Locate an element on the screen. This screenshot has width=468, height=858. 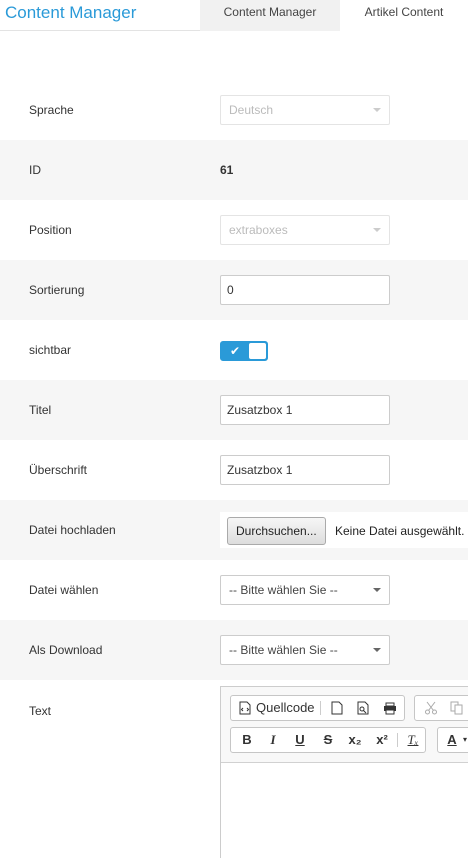
als-download-select: -- Bitte wählen Sie -- is located at coordinates (305, 650).